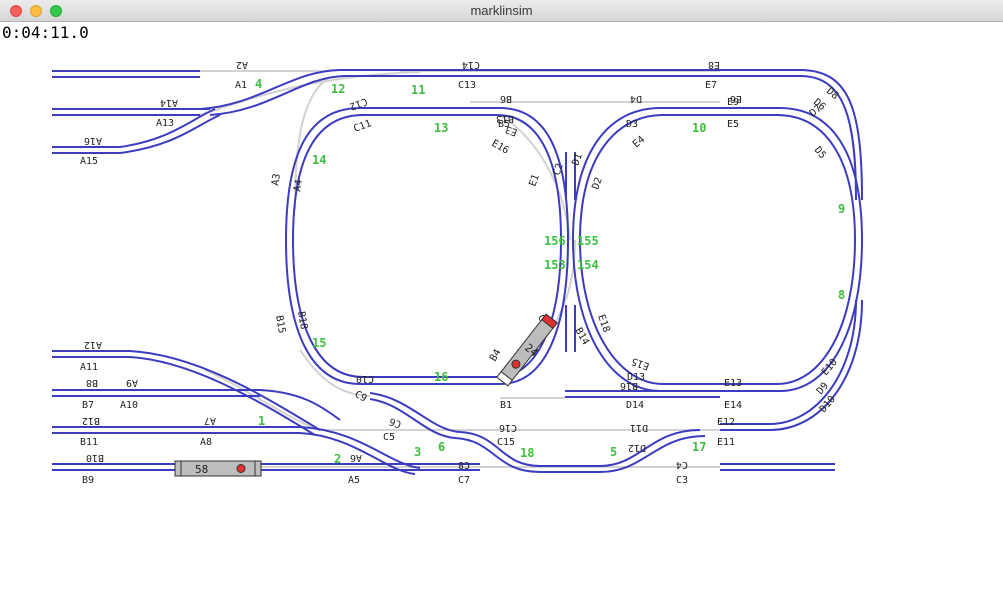 The width and height of the screenshot is (1003, 603). I want to click on sensor-label: B1, so click(506, 405).